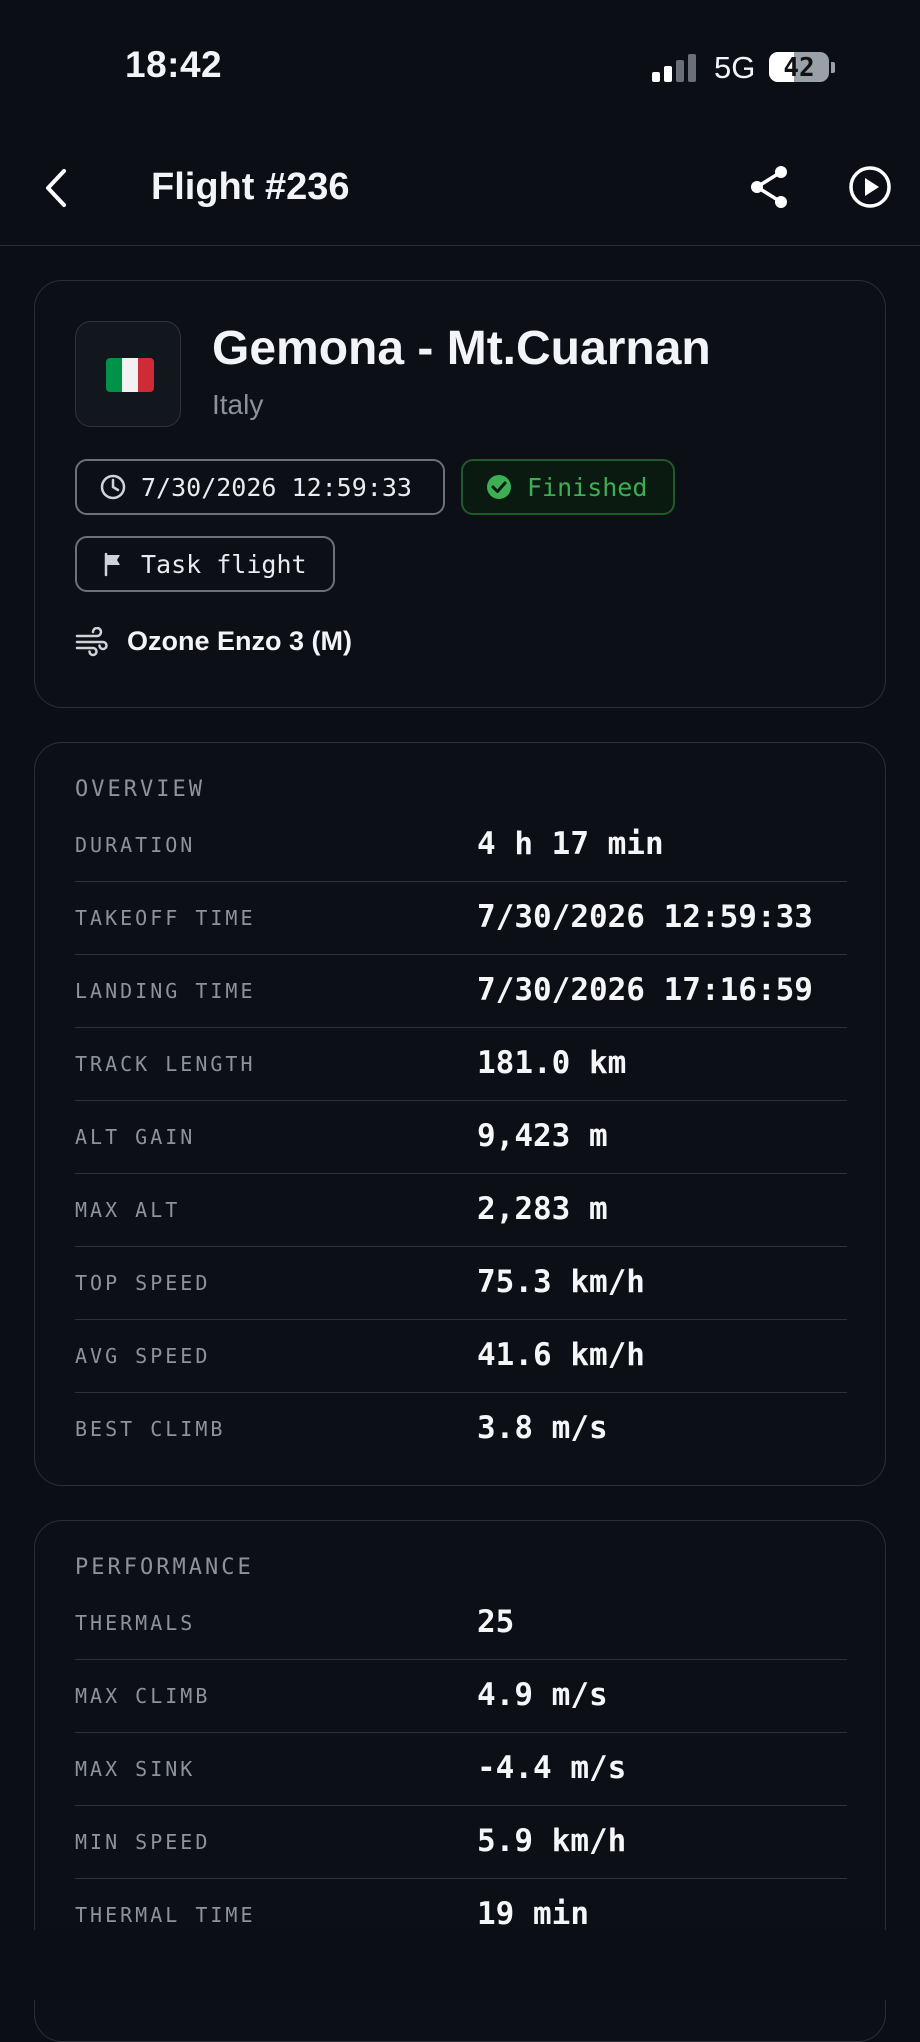 This screenshot has height=2042, width=920. I want to click on stat-value: -4.4 m/s, so click(552, 1768).